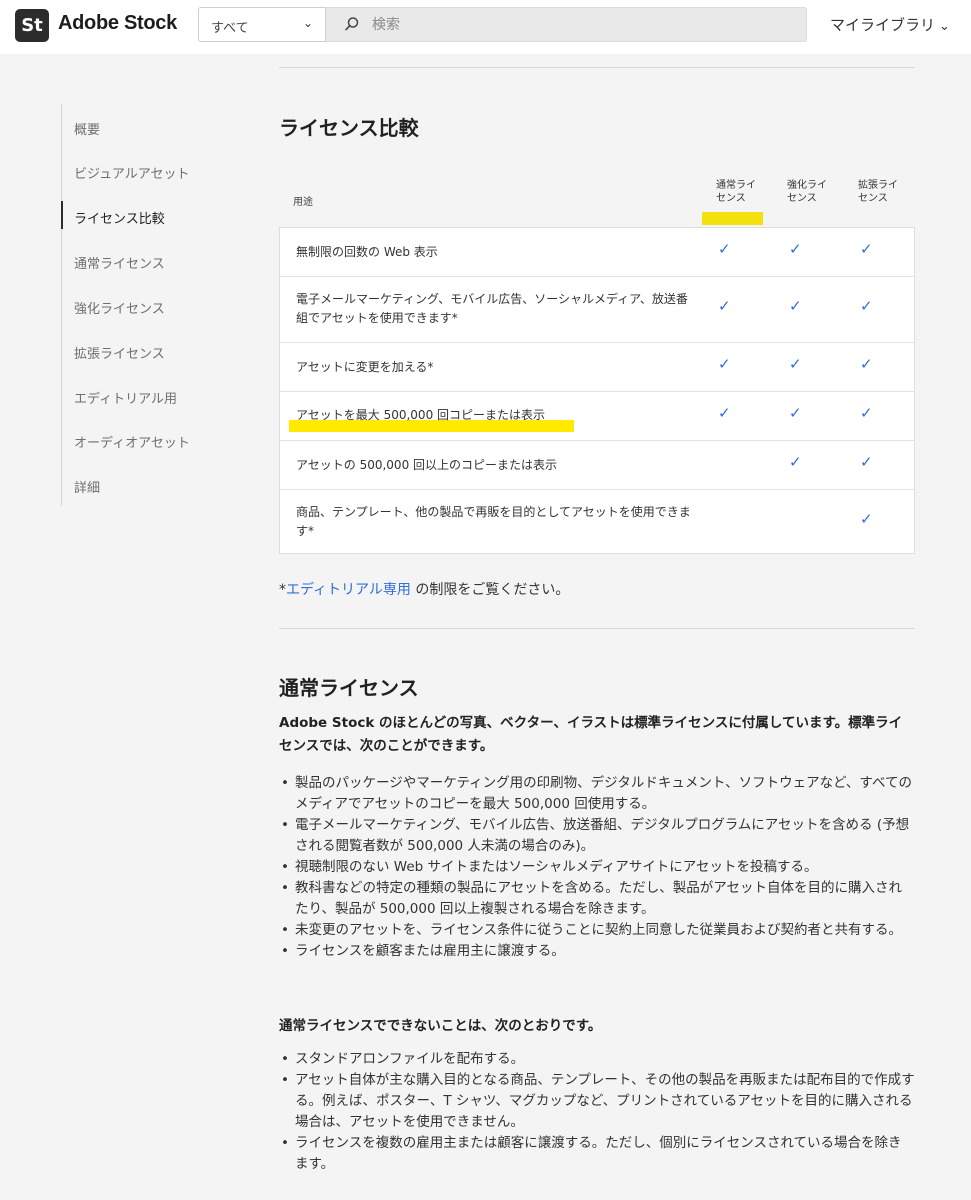  Describe the element at coordinates (282, 590) in the screenshot. I see `note-asterisk: *` at that location.